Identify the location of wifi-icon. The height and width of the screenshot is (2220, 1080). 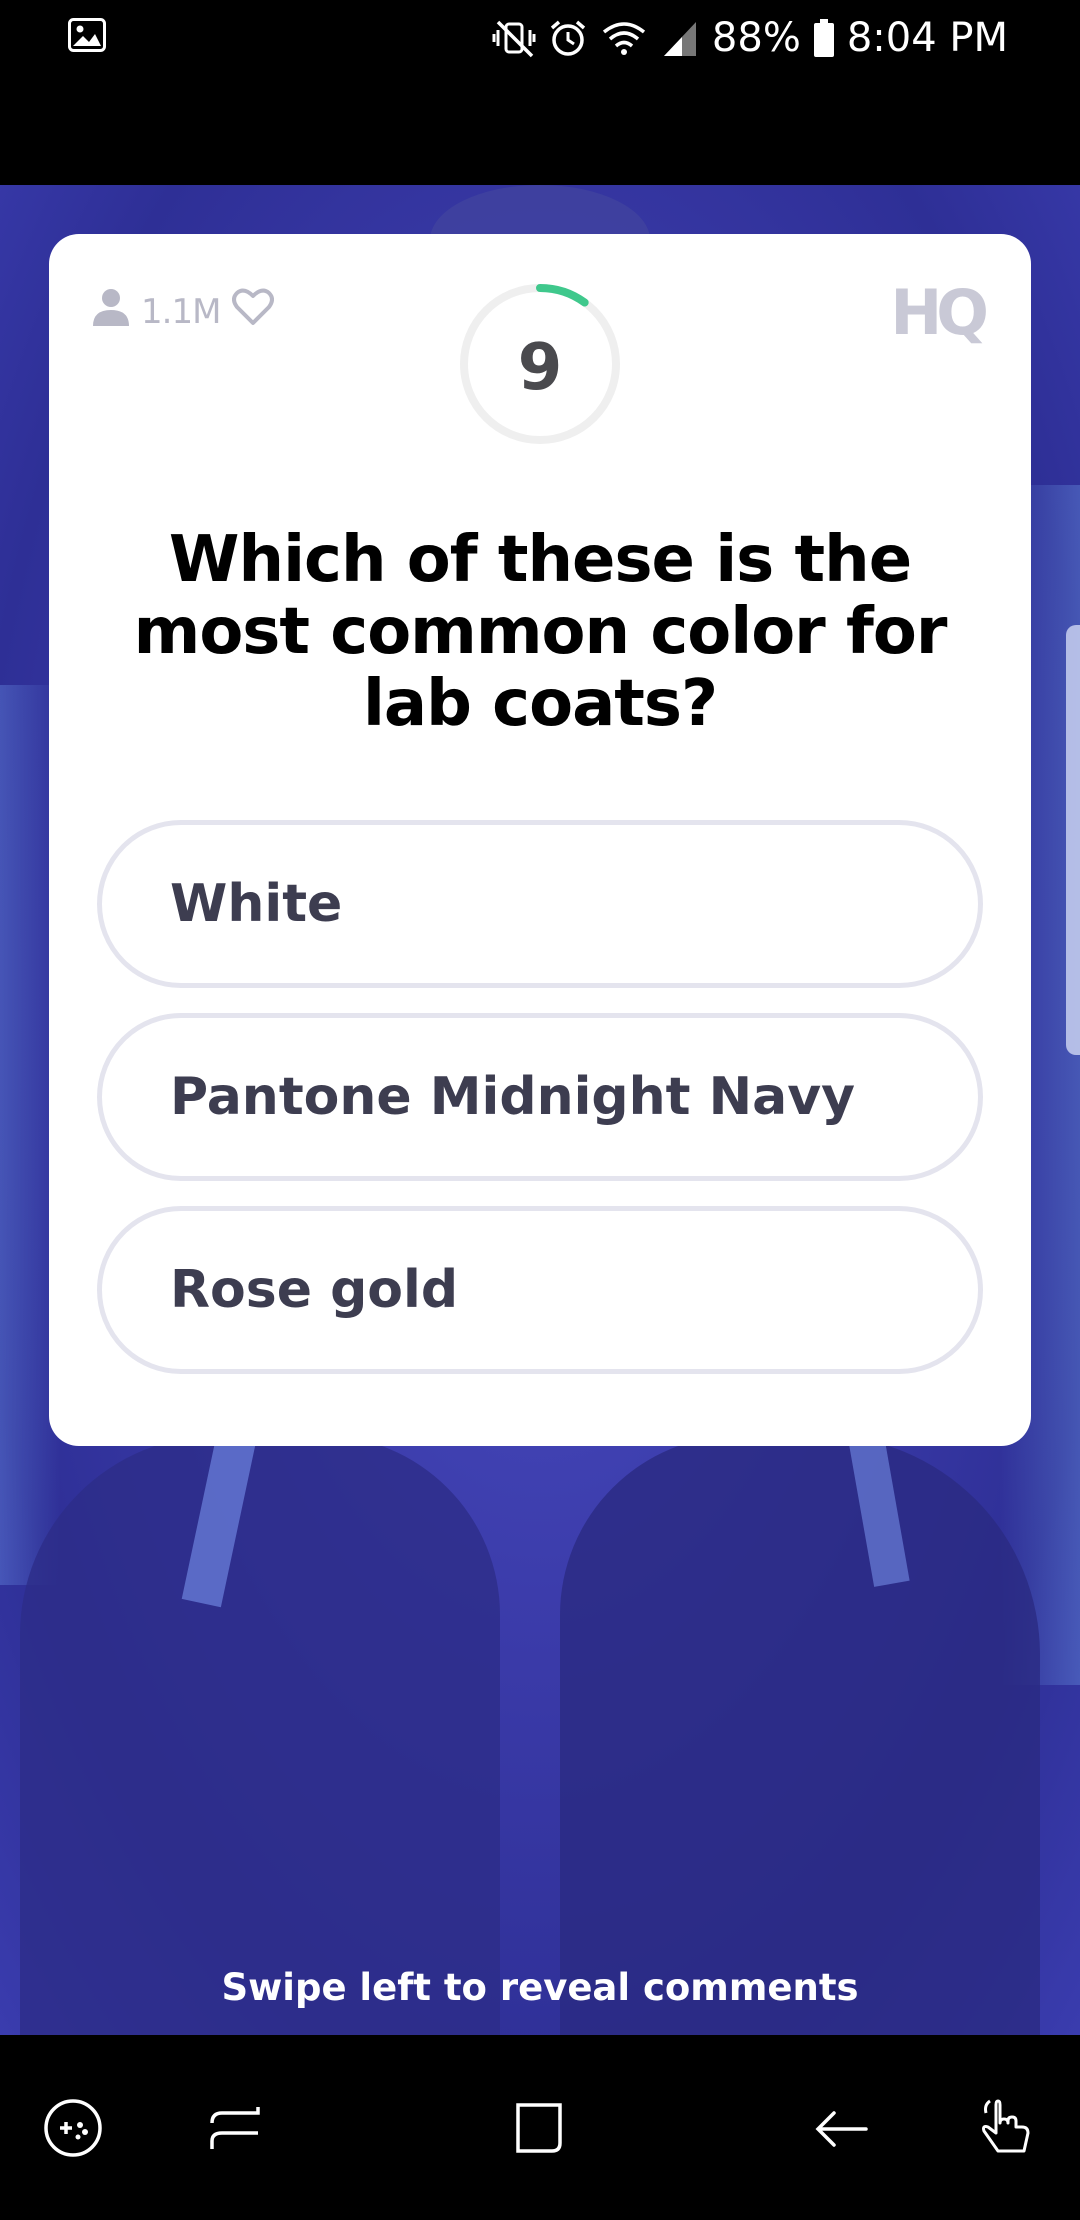
(624, 38).